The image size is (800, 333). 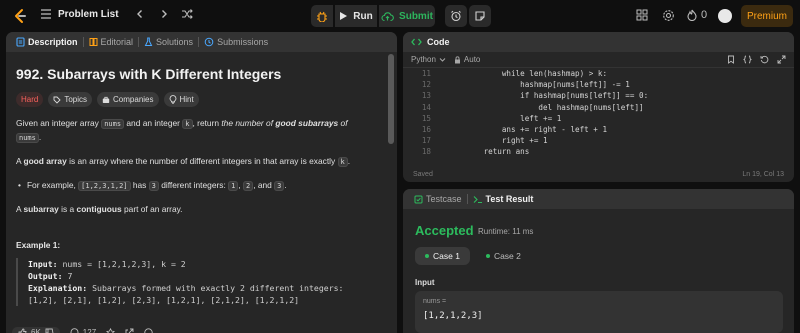 I want to click on code-header-label: Code, so click(x=438, y=42).